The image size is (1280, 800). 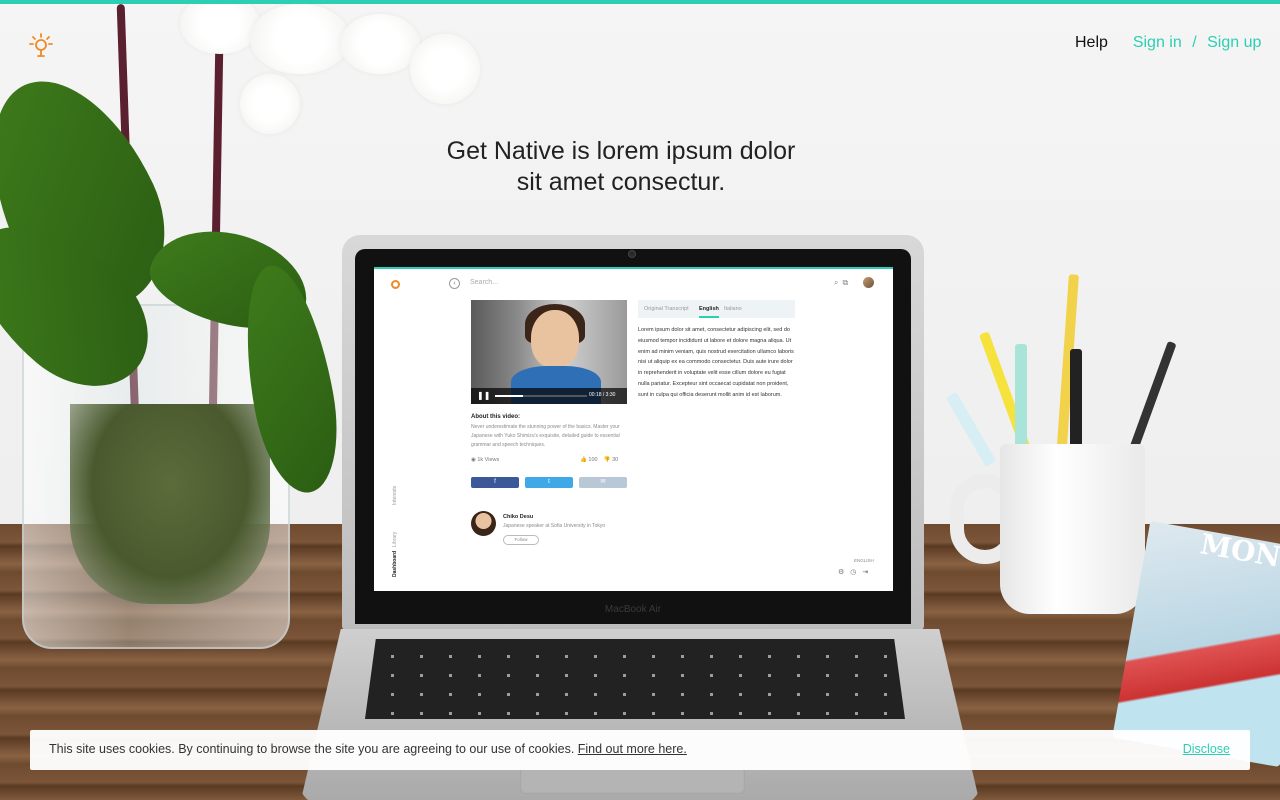 I want to click on dislikes-count: 30, so click(x=615, y=460).